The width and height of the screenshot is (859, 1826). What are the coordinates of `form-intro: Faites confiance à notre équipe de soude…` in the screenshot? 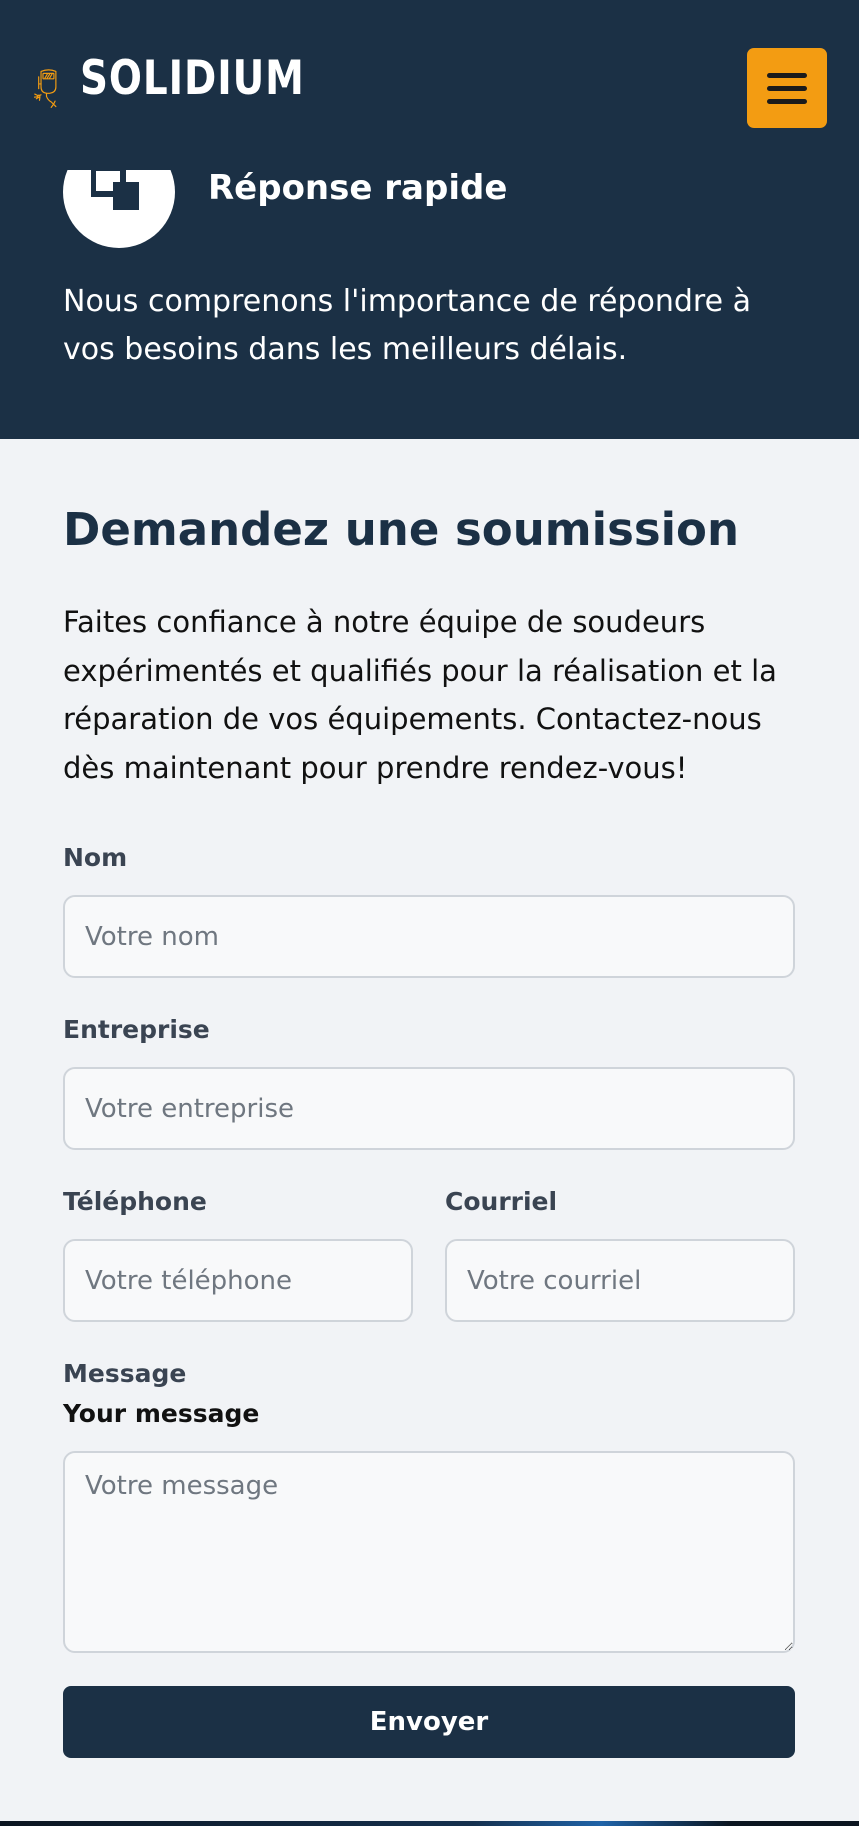 It's located at (420, 695).